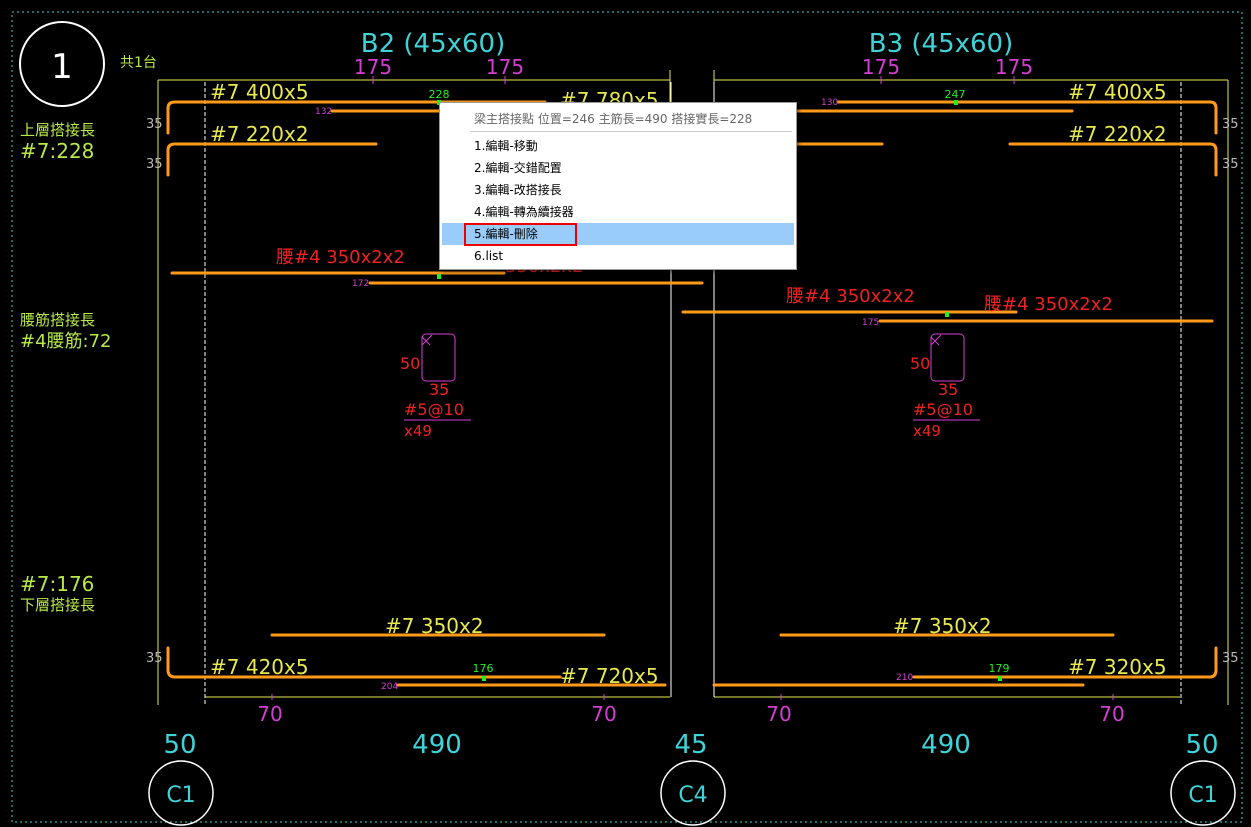 Image resolution: width=1251 pixels, height=827 pixels. I want to click on menu-item-delete: 5.編輯-刪除, so click(618, 234).